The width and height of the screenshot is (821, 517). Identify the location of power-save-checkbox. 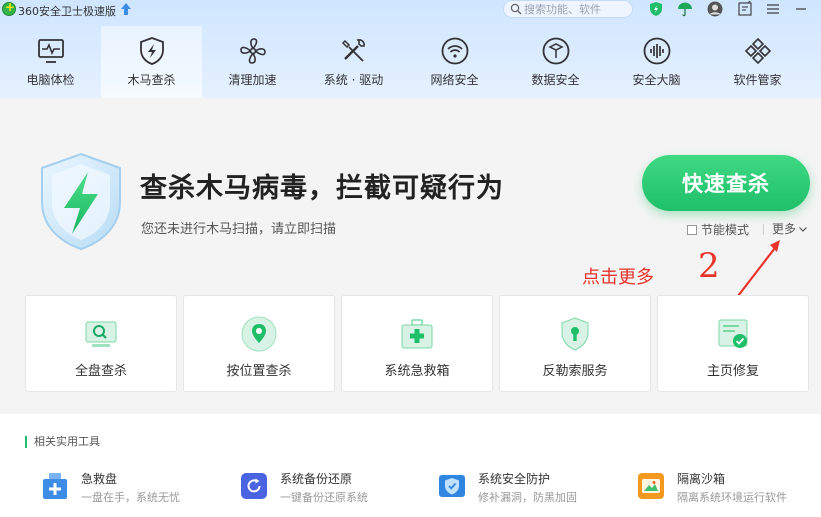
(692, 229).